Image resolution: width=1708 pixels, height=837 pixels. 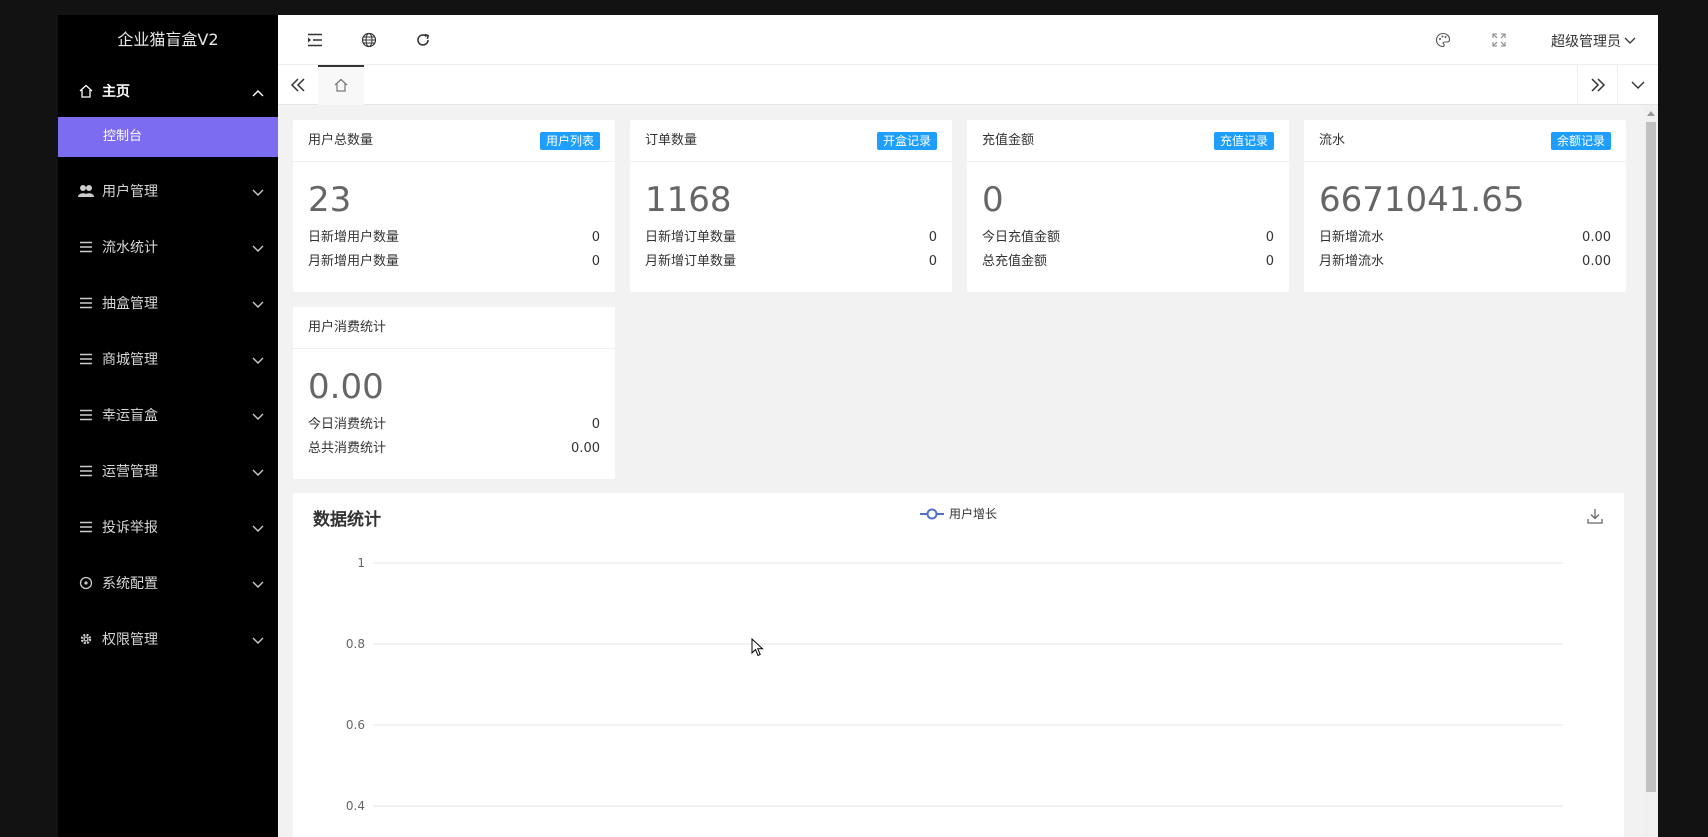 I want to click on sidebar-item-label: 主页, so click(x=116, y=92).